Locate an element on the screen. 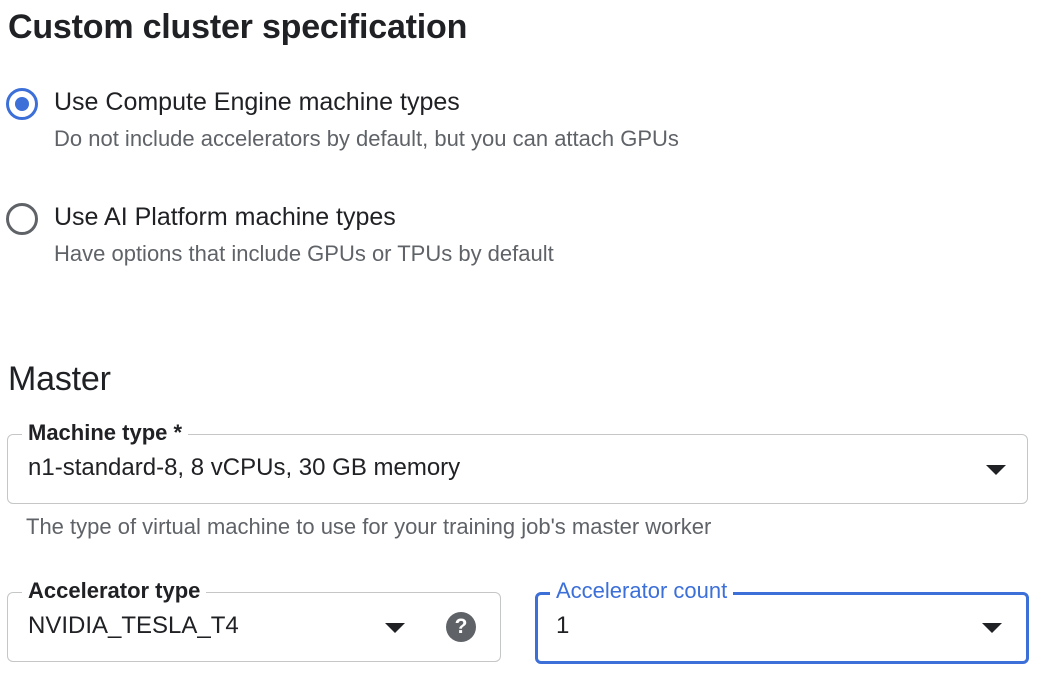  radio-unchecked-icon is located at coordinates (22, 219).